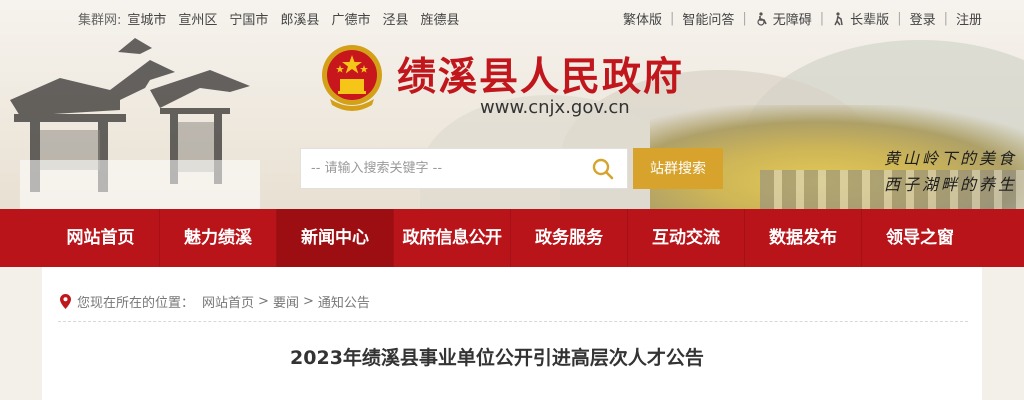 This screenshot has height=400, width=1024. What do you see at coordinates (555, 107) in the screenshot?
I see `site-url: www.cnjx.gov.cn` at bounding box center [555, 107].